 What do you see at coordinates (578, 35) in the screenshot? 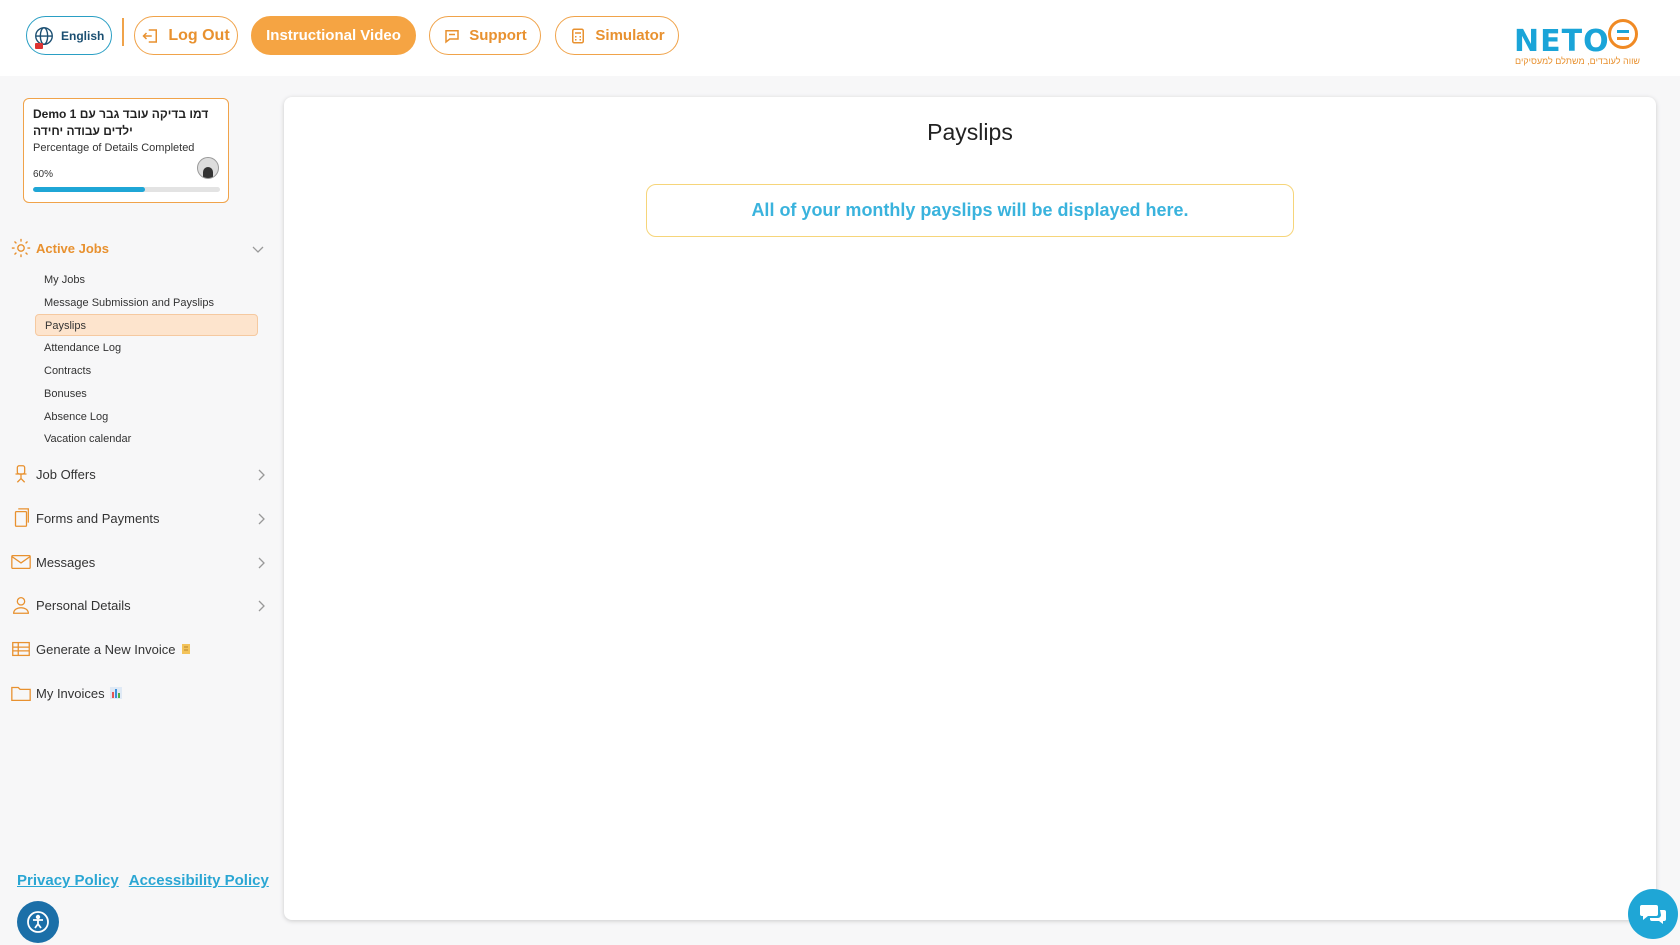
I see `calculator-icon` at bounding box center [578, 35].